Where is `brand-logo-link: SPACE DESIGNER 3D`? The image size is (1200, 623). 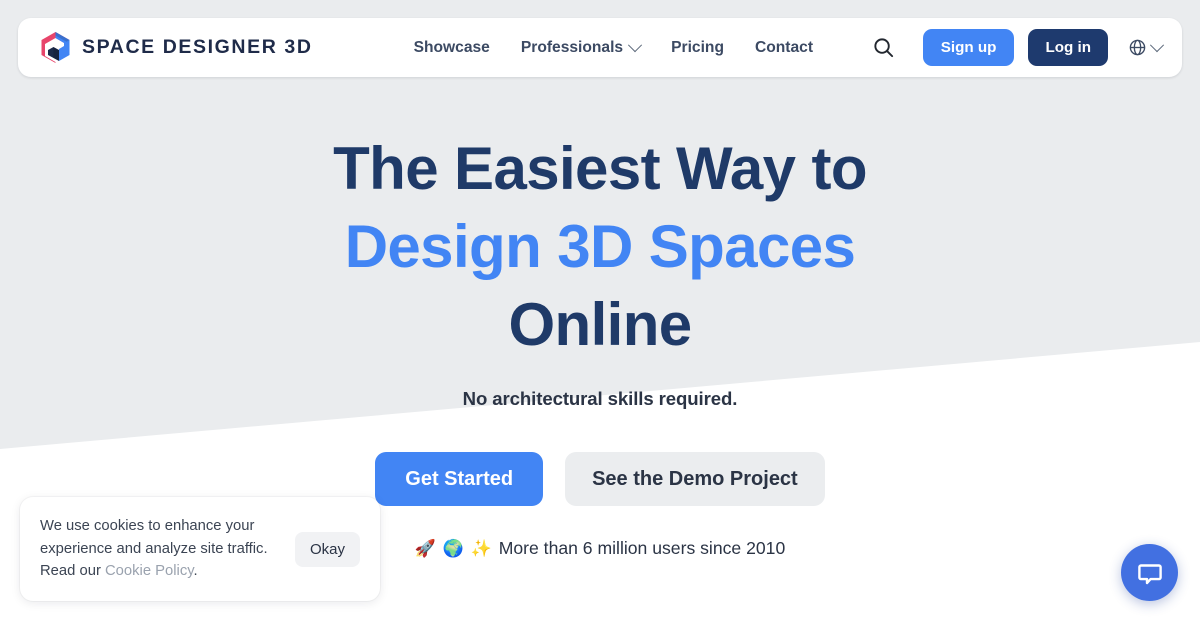 brand-logo-link: SPACE DESIGNER 3D is located at coordinates (176, 47).